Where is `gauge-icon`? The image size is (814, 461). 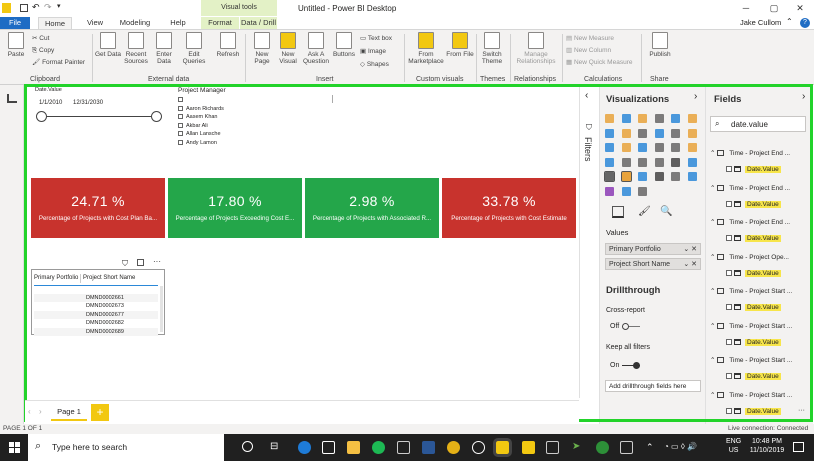 gauge-icon is located at coordinates (642, 162).